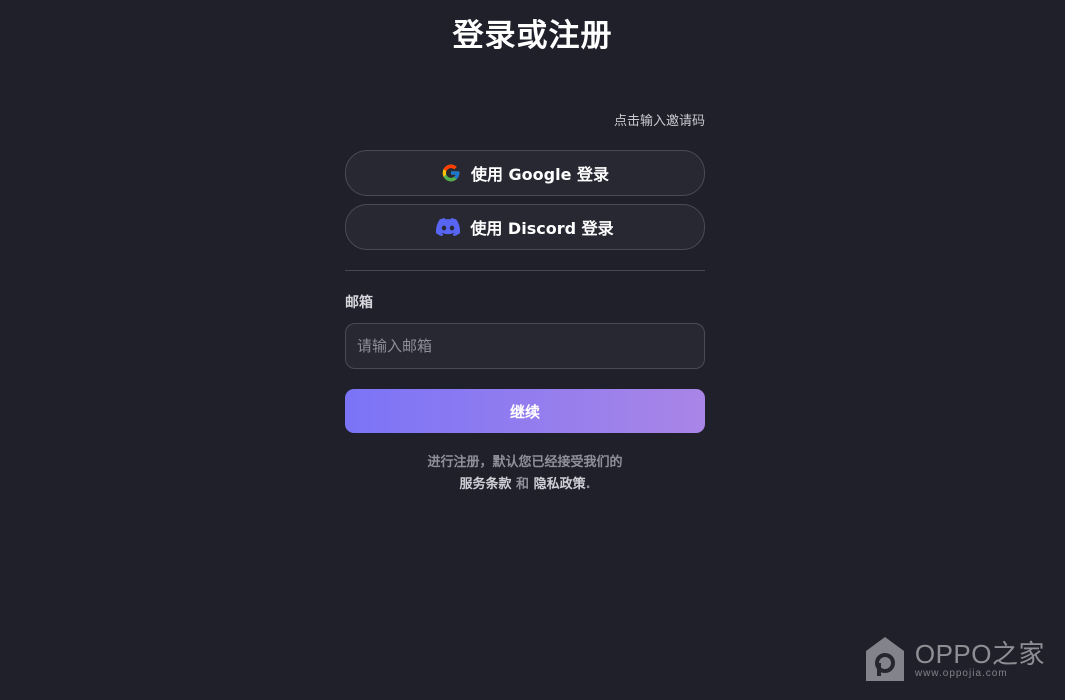 The width and height of the screenshot is (1065, 700). Describe the element at coordinates (560, 484) in the screenshot. I see `privacy-link: 隐私政策` at that location.